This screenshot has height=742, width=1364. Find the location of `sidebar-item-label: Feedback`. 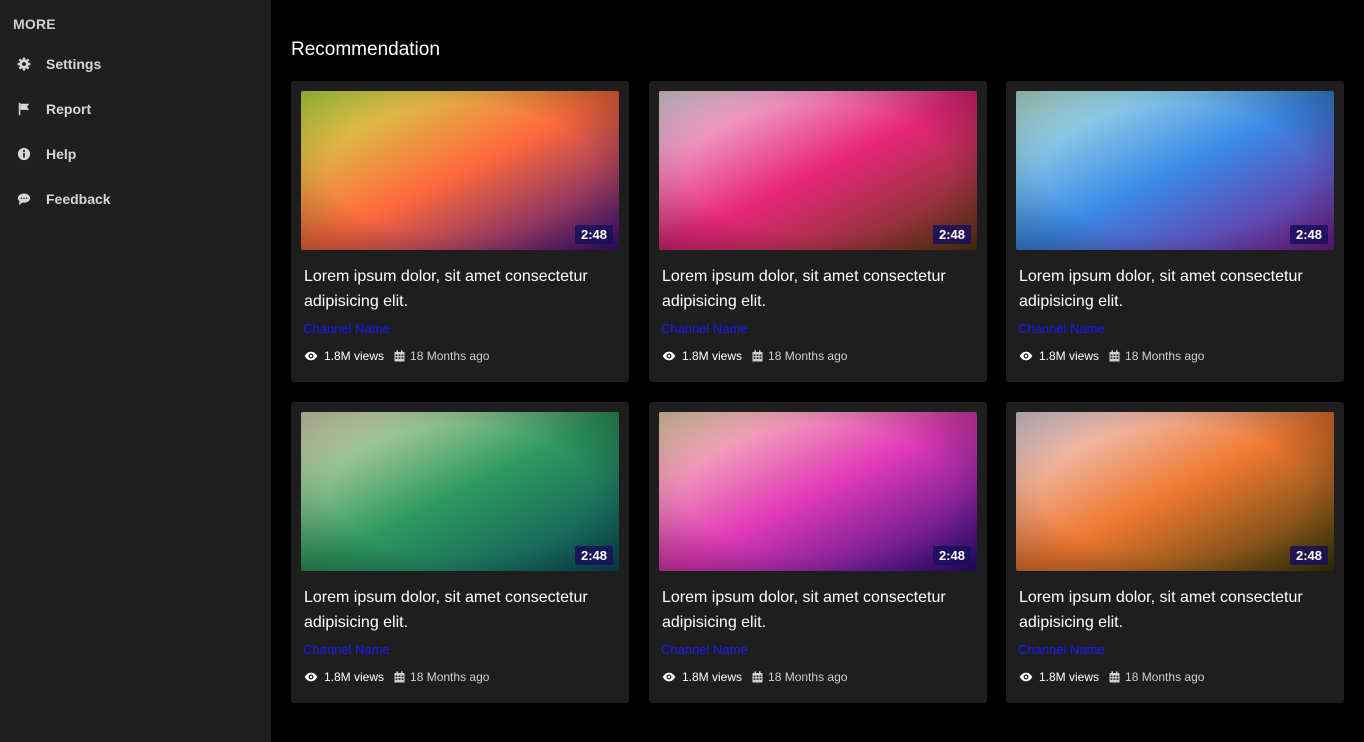

sidebar-item-label: Feedback is located at coordinates (78, 199).